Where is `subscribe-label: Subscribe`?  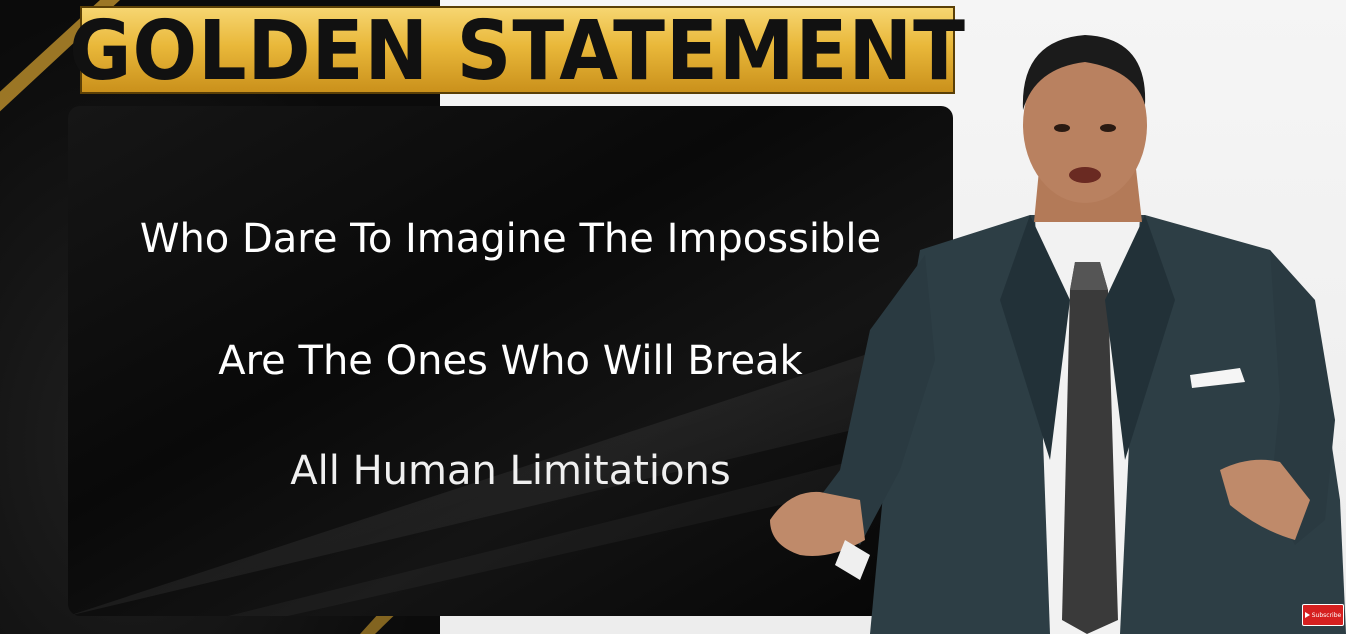 subscribe-label: Subscribe is located at coordinates (1326, 615).